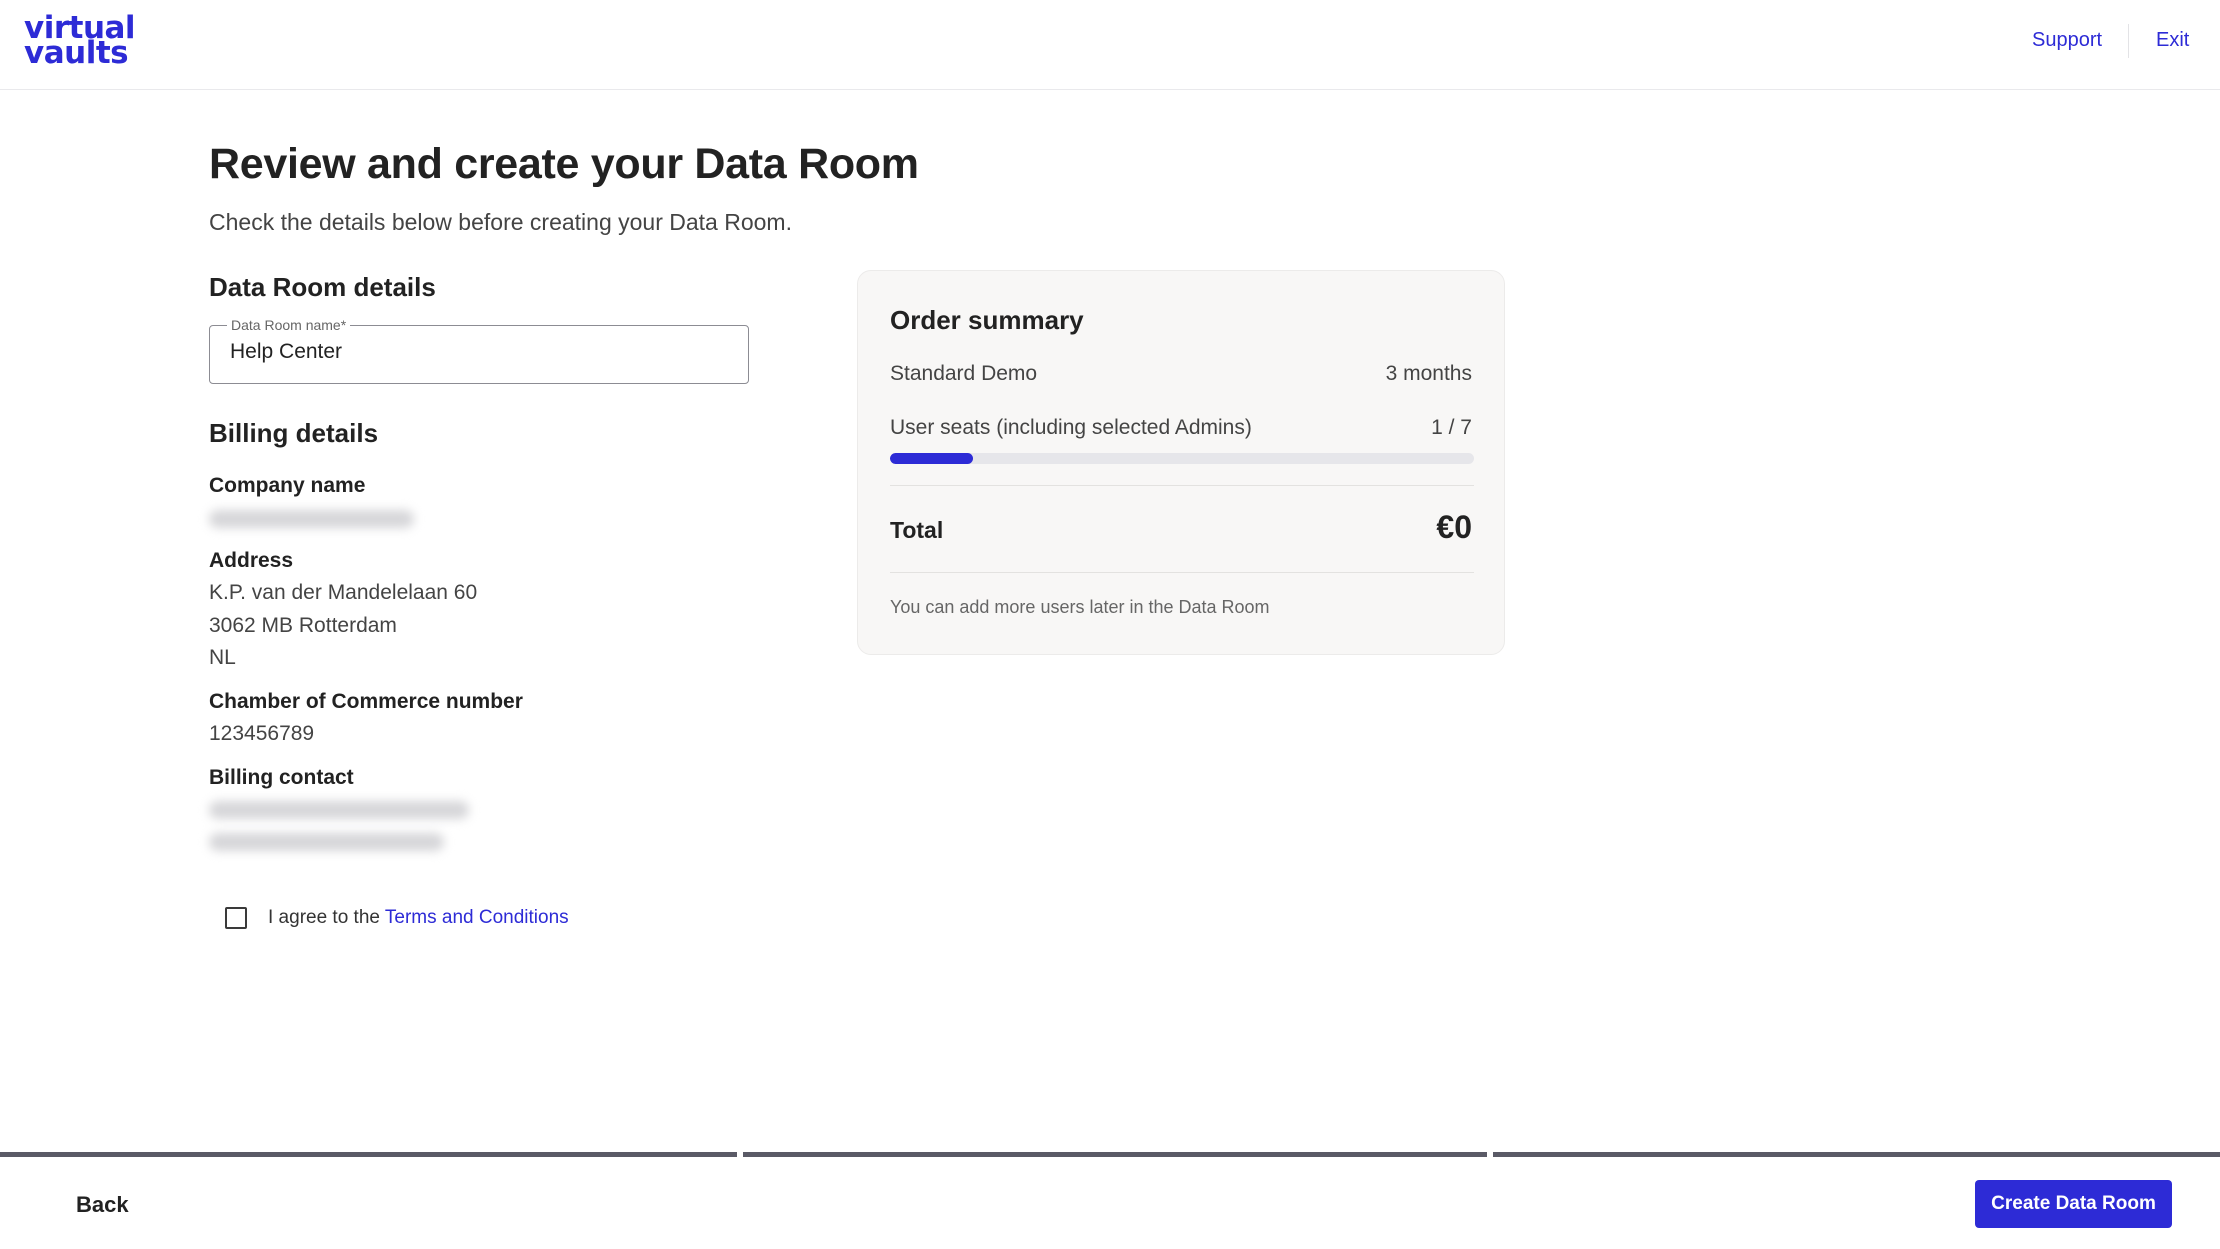  I want to click on address-line-2: 3062 MB Rotterdam, so click(303, 625).